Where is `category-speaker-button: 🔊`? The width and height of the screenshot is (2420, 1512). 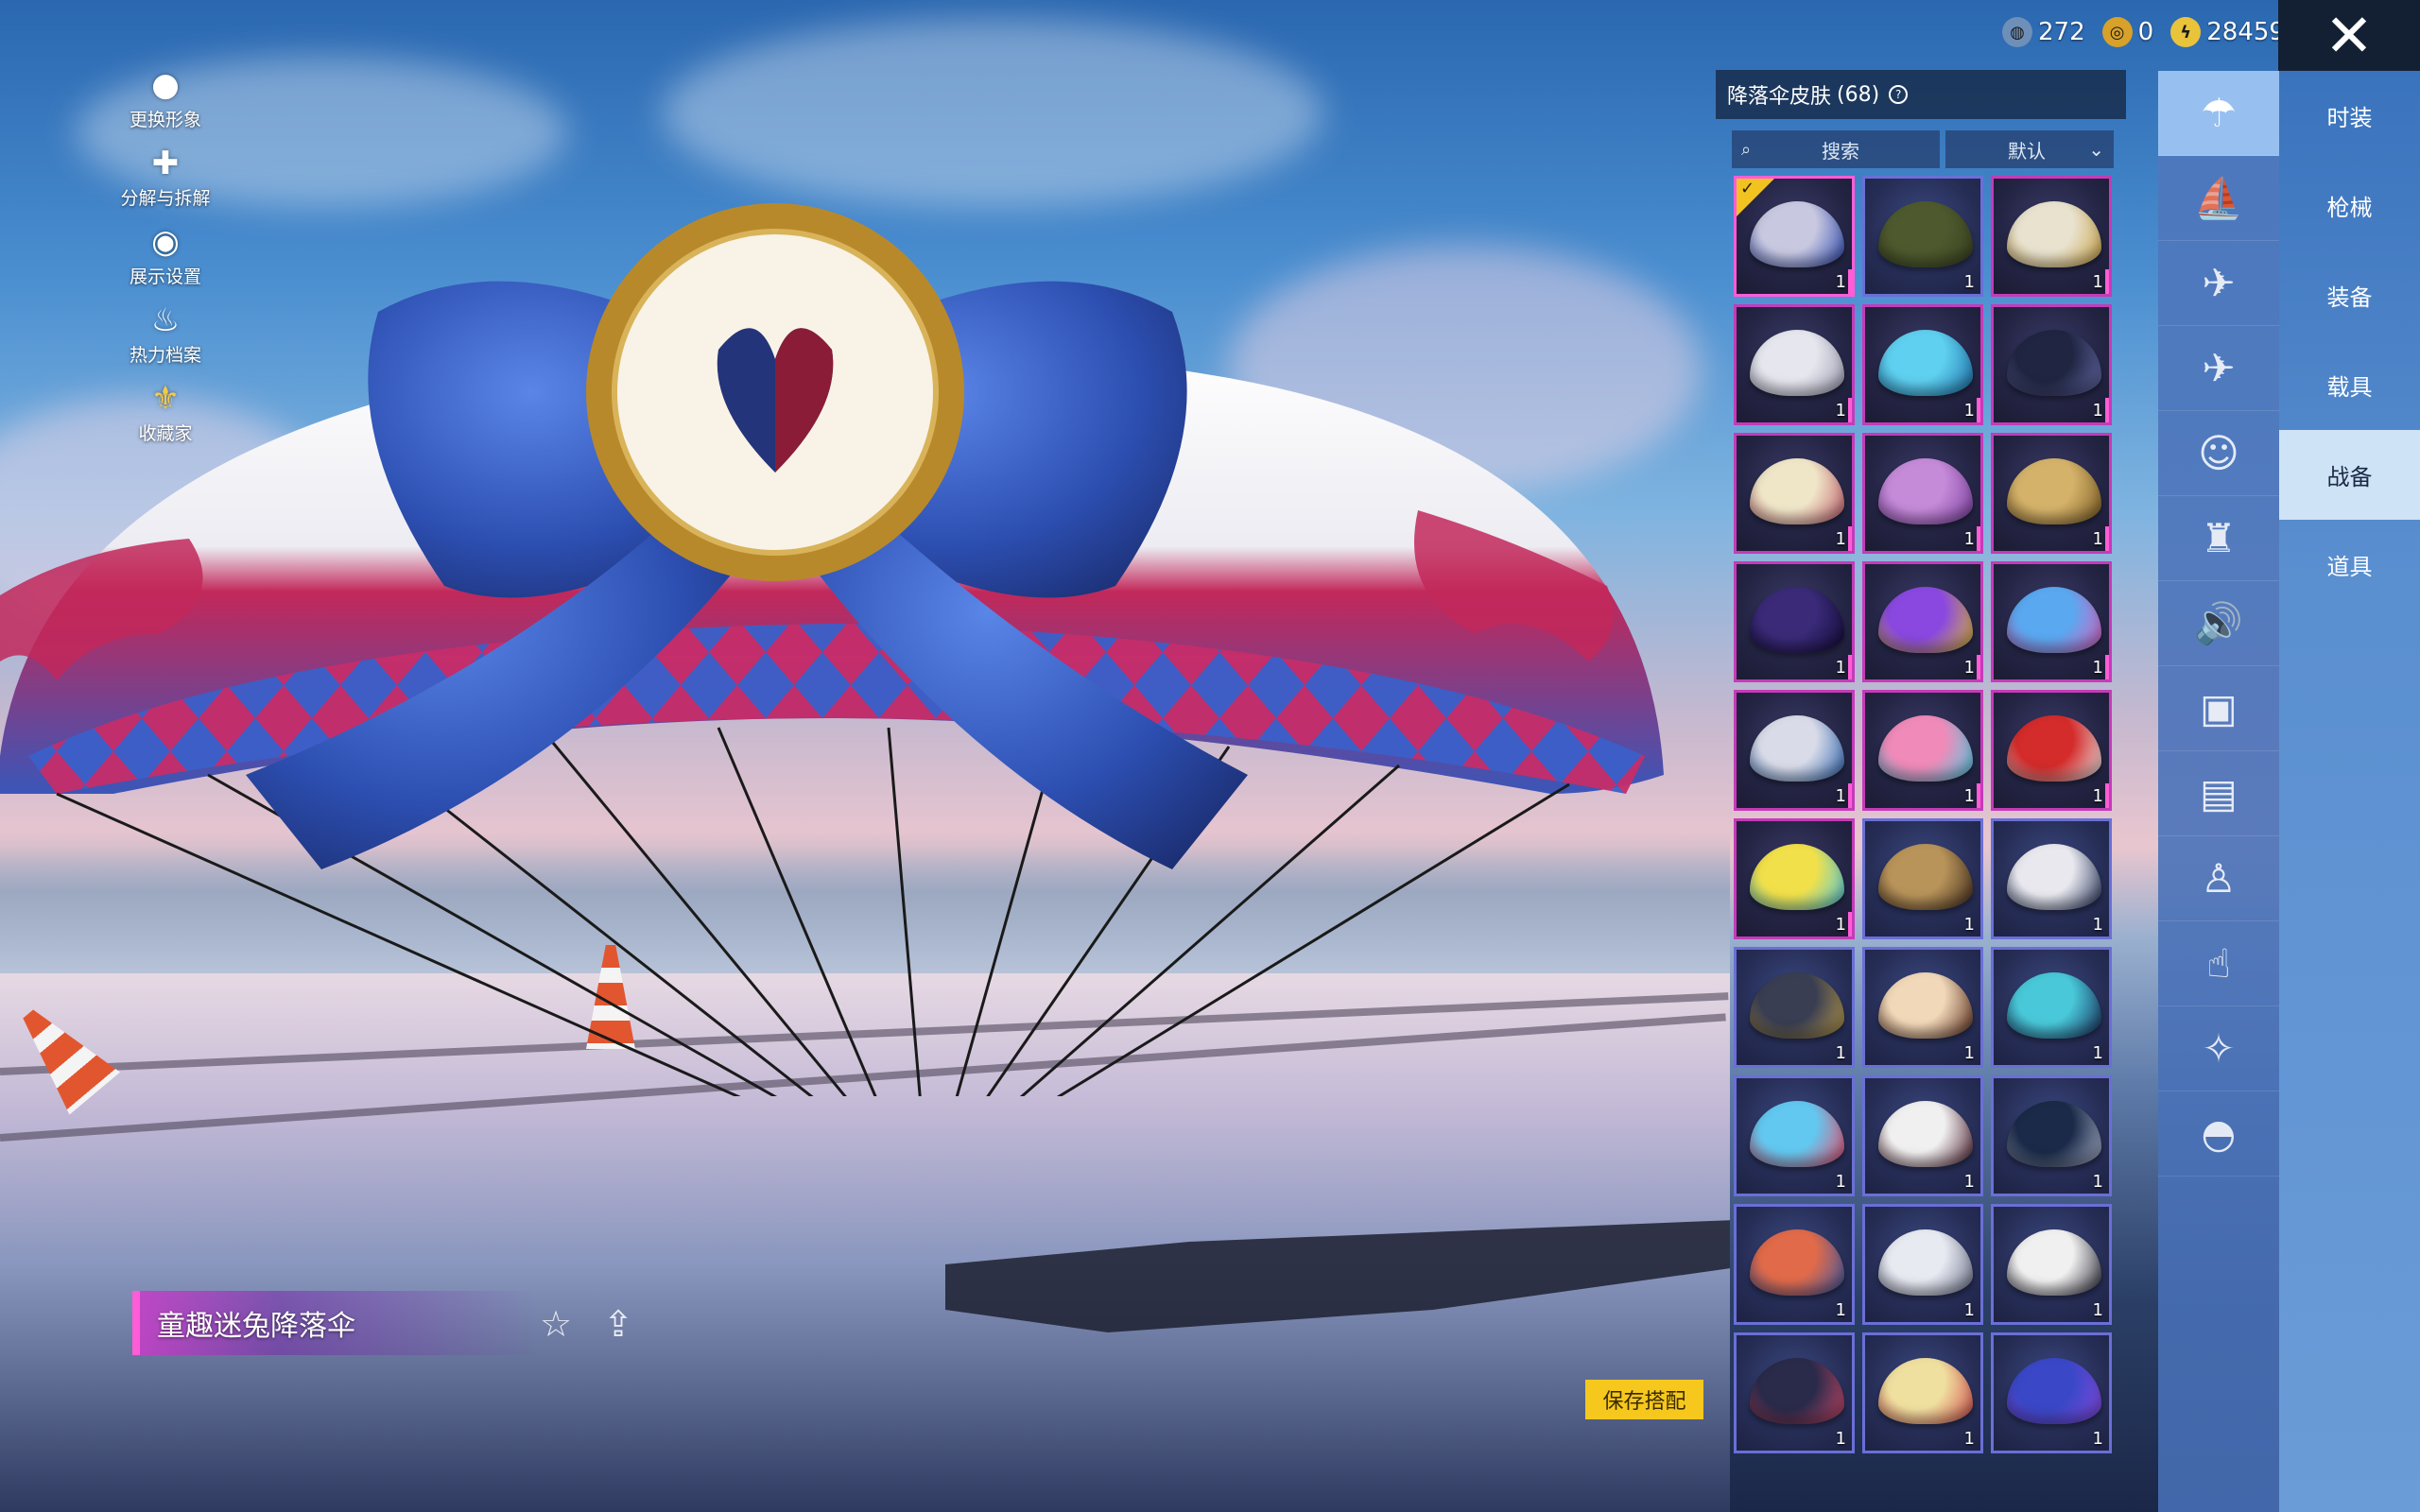
category-speaker-button: 🔊 is located at coordinates (2218, 623).